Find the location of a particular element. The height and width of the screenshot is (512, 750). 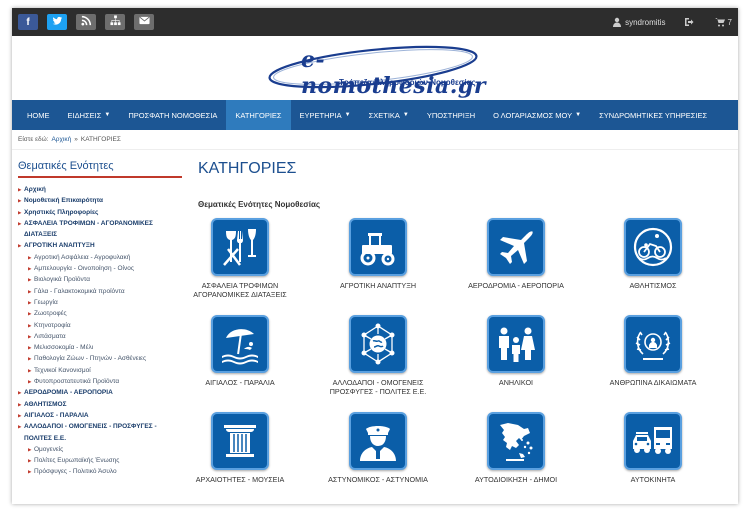

category-card: ΑΕΡΟΔΡΟΜΙΑ - ΑΕΡΟΠΟΡΙΑ is located at coordinates (516, 254).